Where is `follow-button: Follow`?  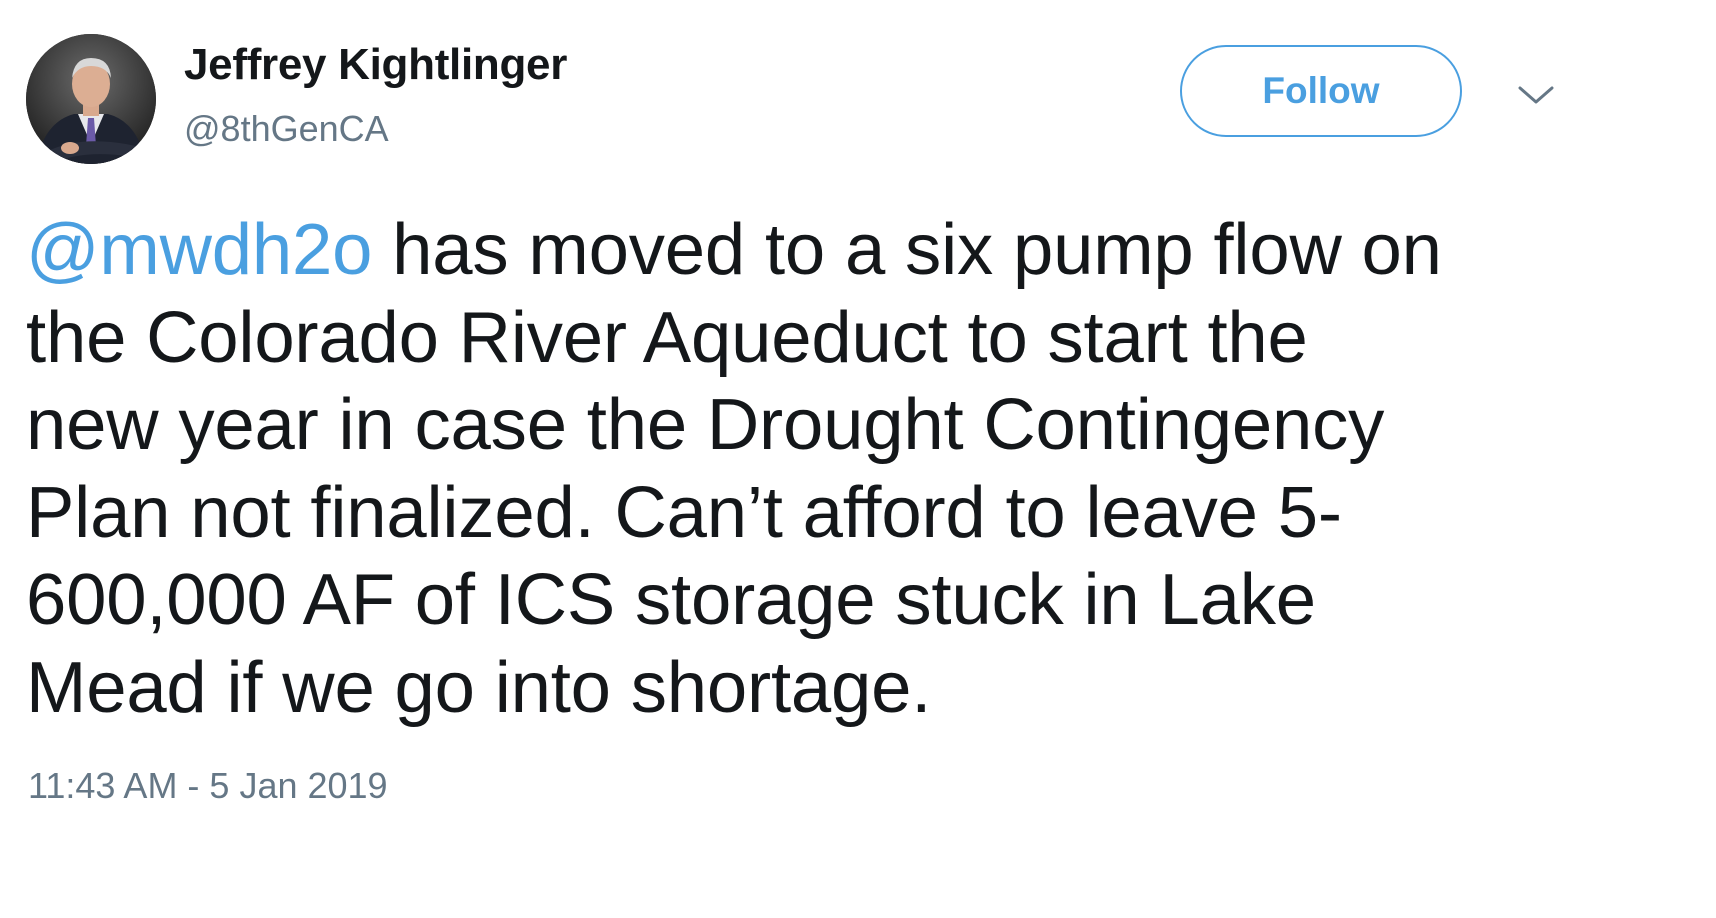 follow-button: Follow is located at coordinates (1321, 91).